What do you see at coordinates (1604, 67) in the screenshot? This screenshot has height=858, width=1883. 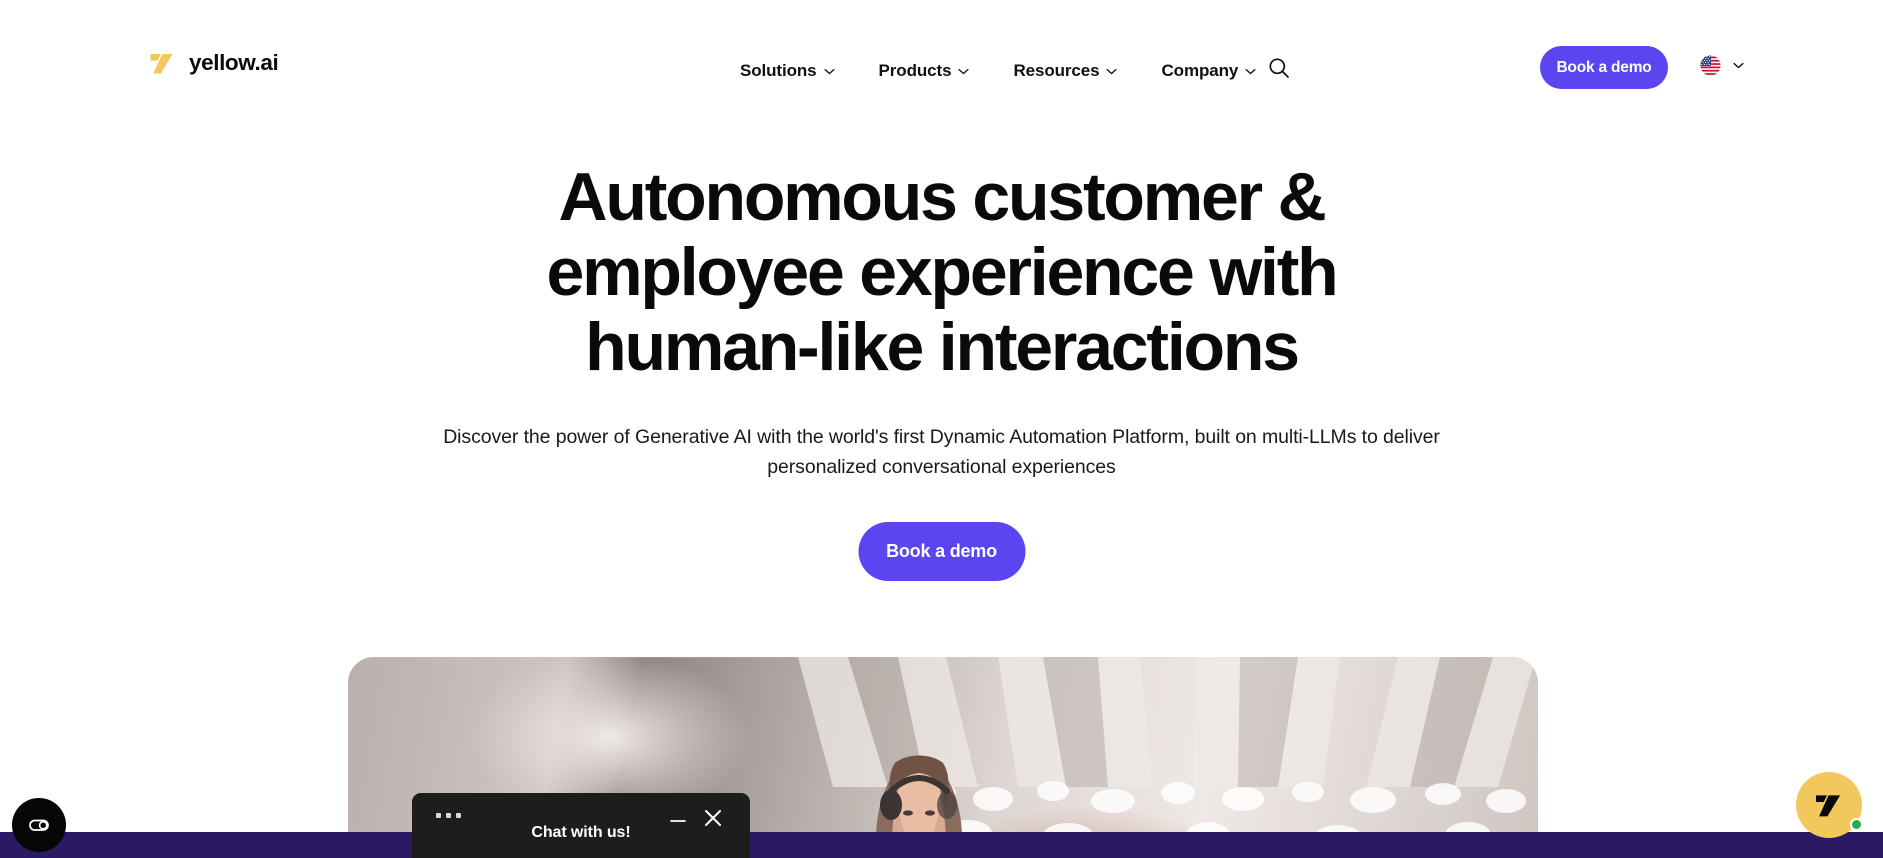 I see `header-book-demo-button: Book a demo` at bounding box center [1604, 67].